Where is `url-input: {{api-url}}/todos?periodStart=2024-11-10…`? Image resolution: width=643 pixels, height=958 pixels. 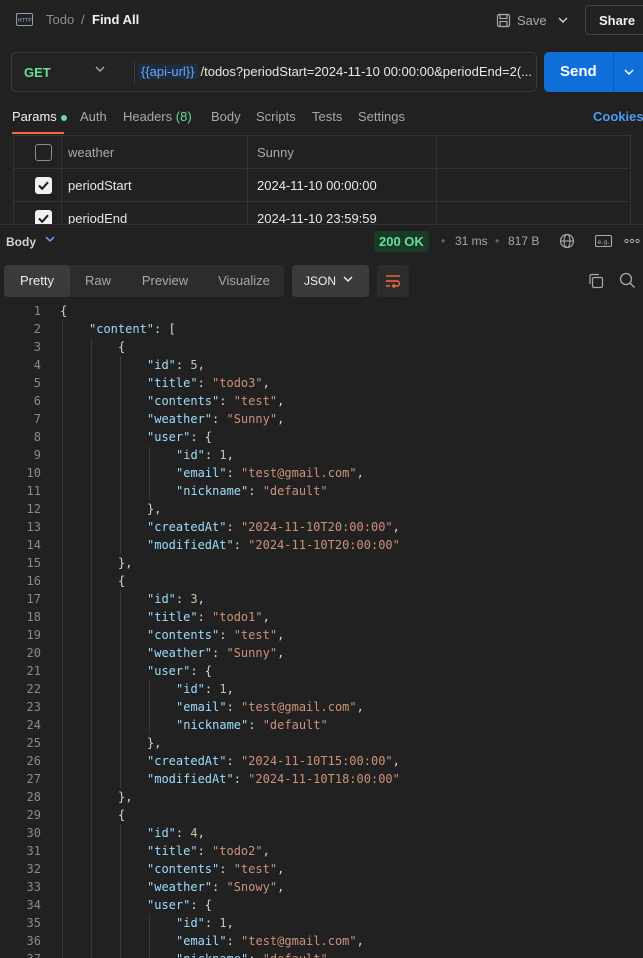 url-input: {{api-url}}/todos?periodStart=2024-11-10… is located at coordinates (336, 71).